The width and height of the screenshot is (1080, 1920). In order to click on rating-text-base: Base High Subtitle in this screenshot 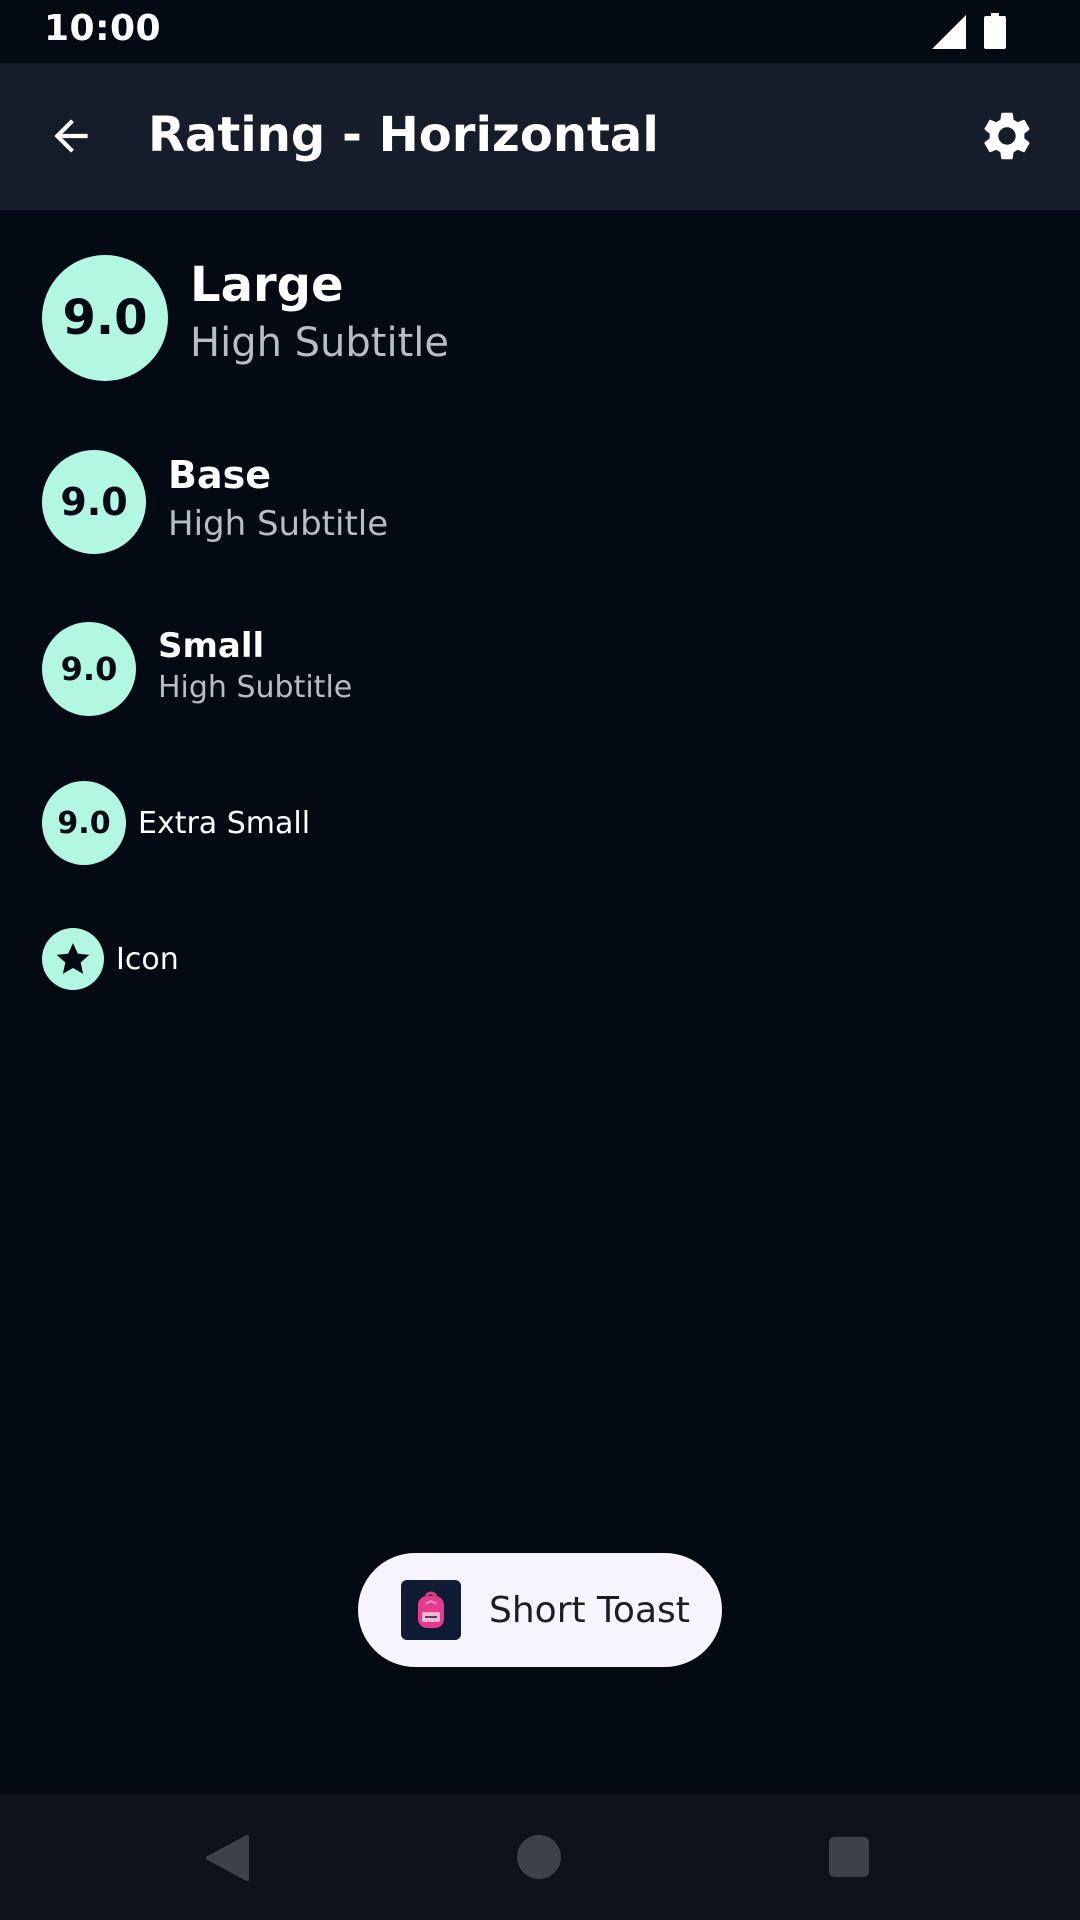, I will do `click(278, 500)`.